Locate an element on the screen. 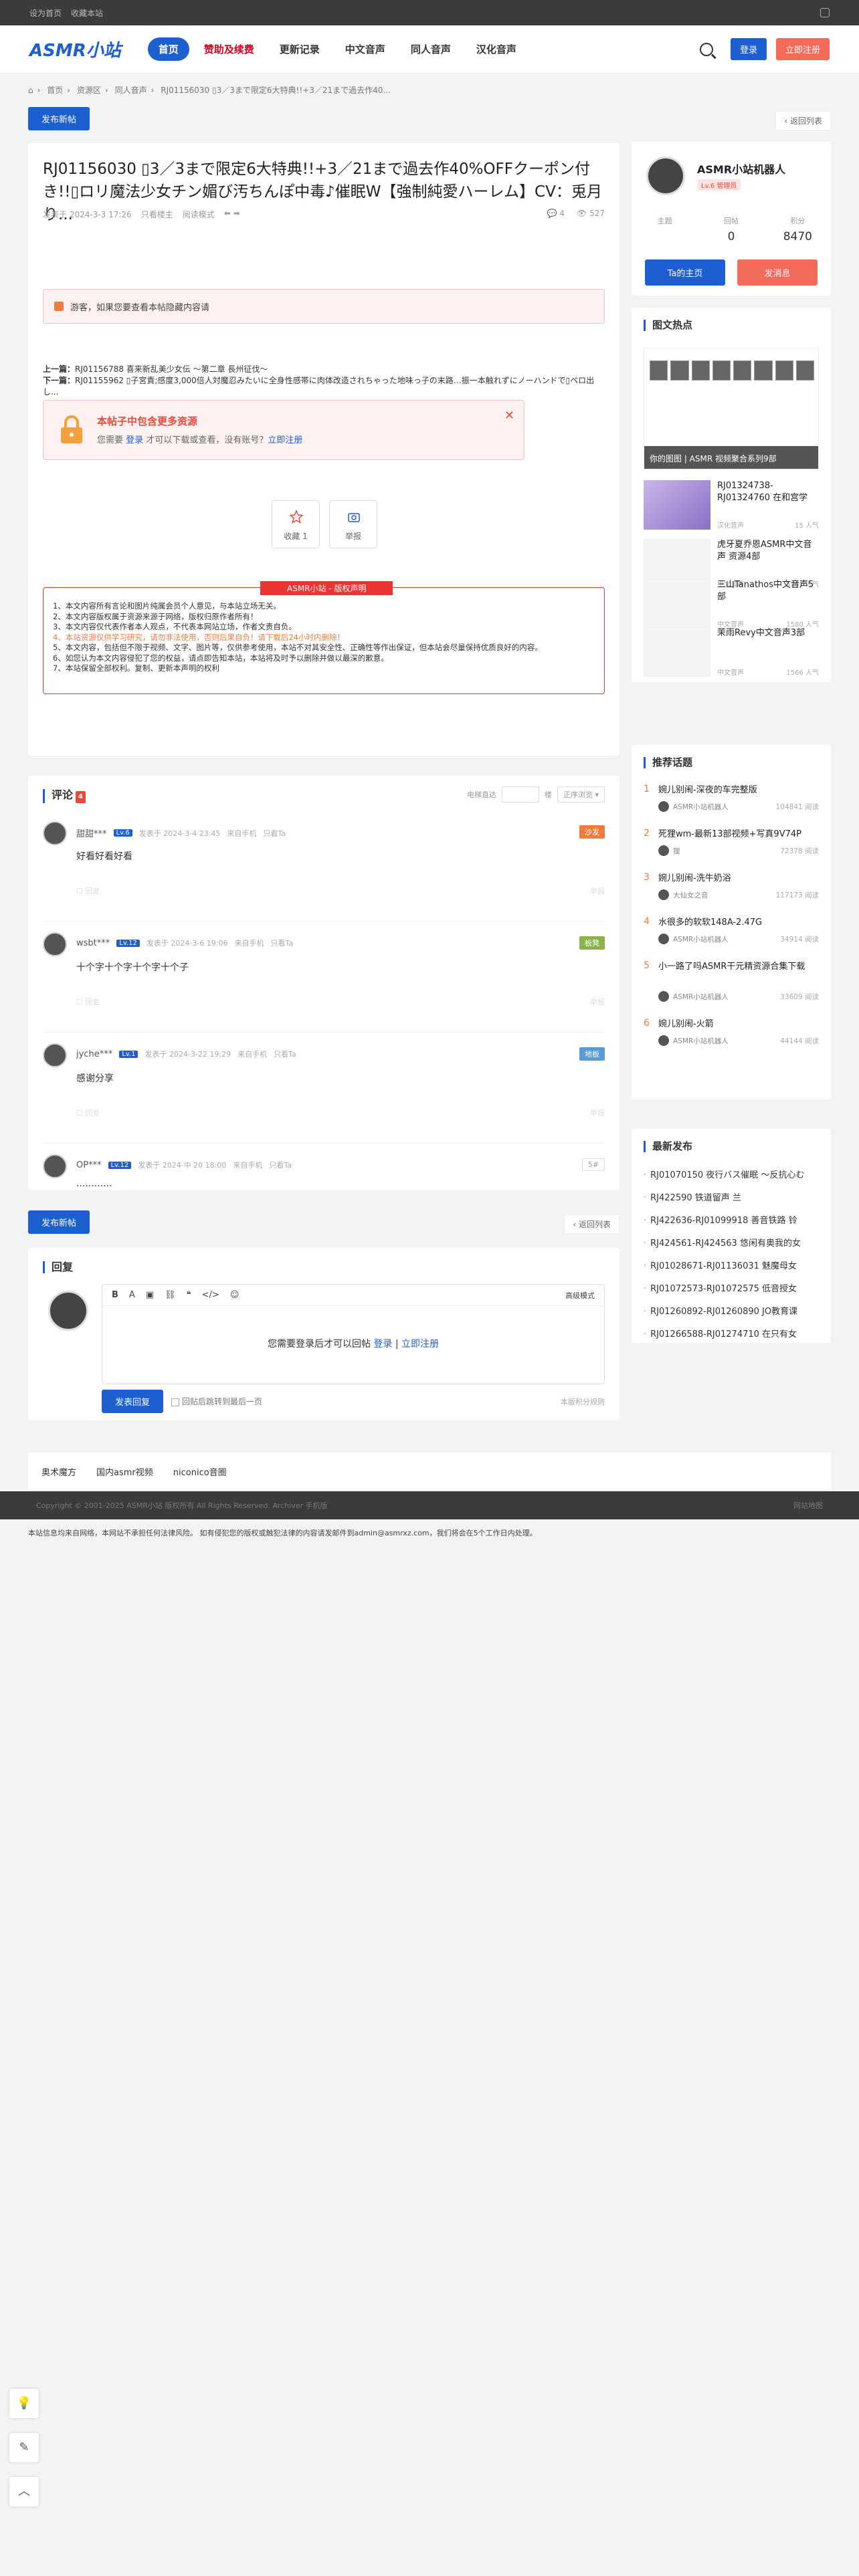 The image size is (859, 2576). publish-button: 发布新帖 is located at coordinates (59, 118).